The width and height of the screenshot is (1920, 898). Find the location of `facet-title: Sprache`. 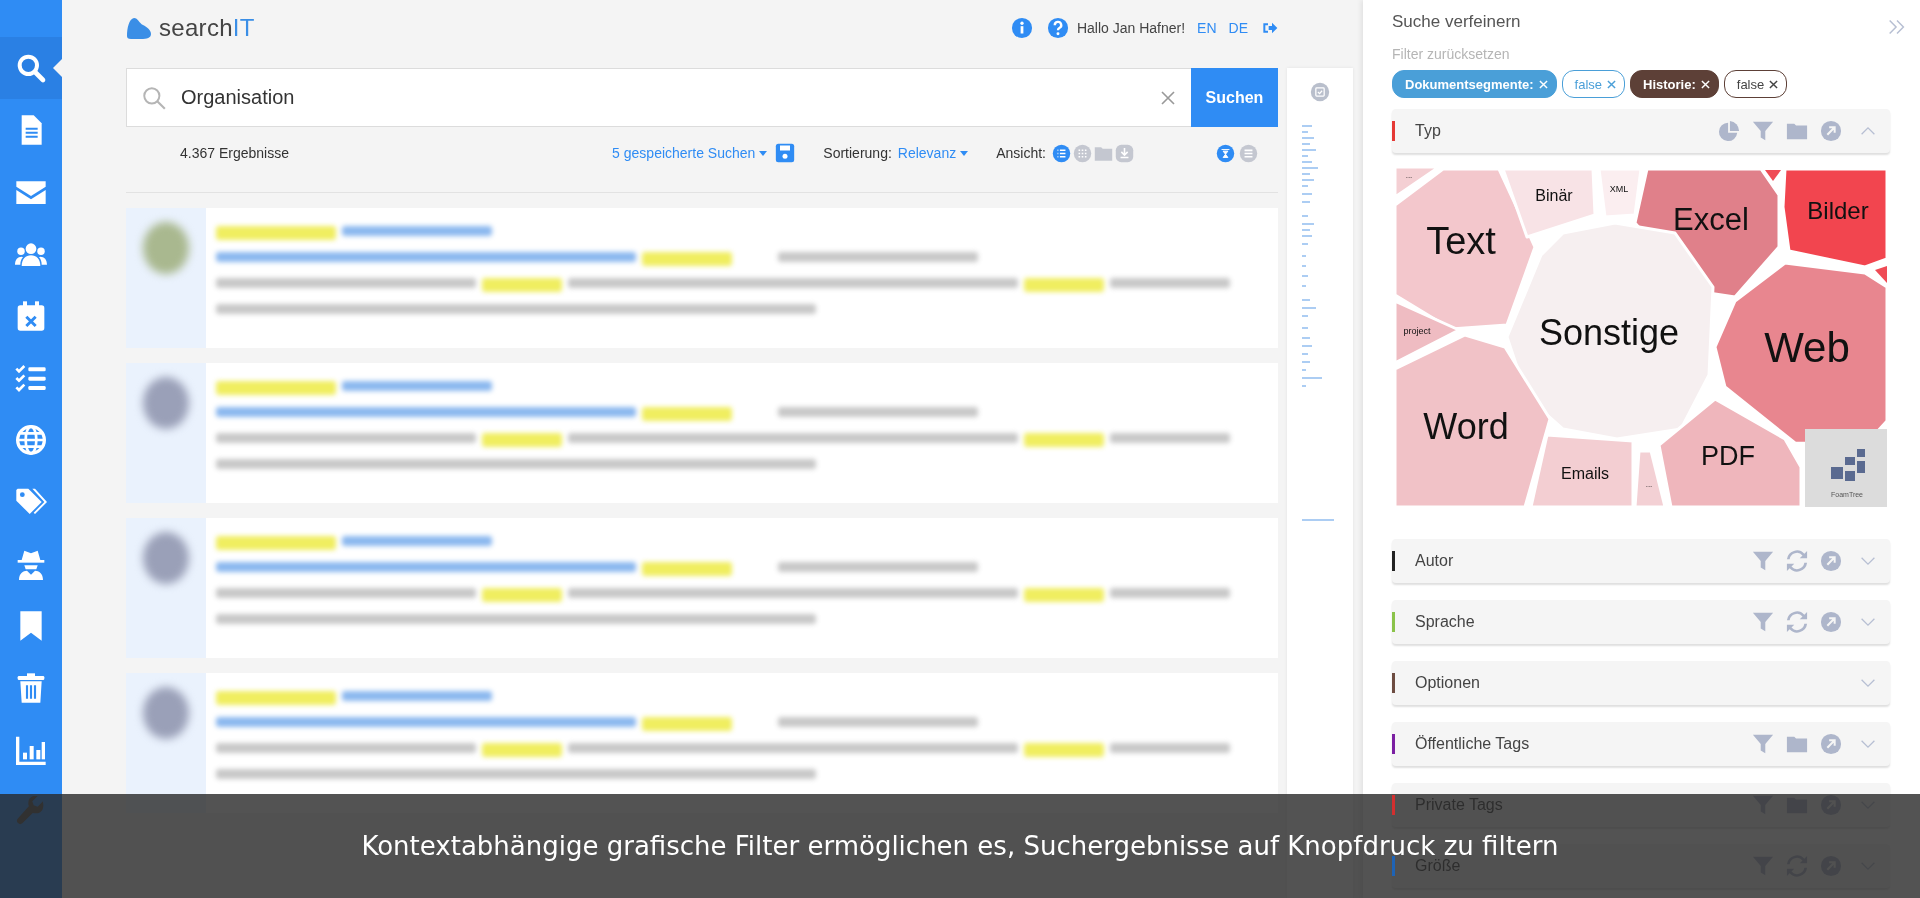

facet-title: Sprache is located at coordinates (1445, 622).